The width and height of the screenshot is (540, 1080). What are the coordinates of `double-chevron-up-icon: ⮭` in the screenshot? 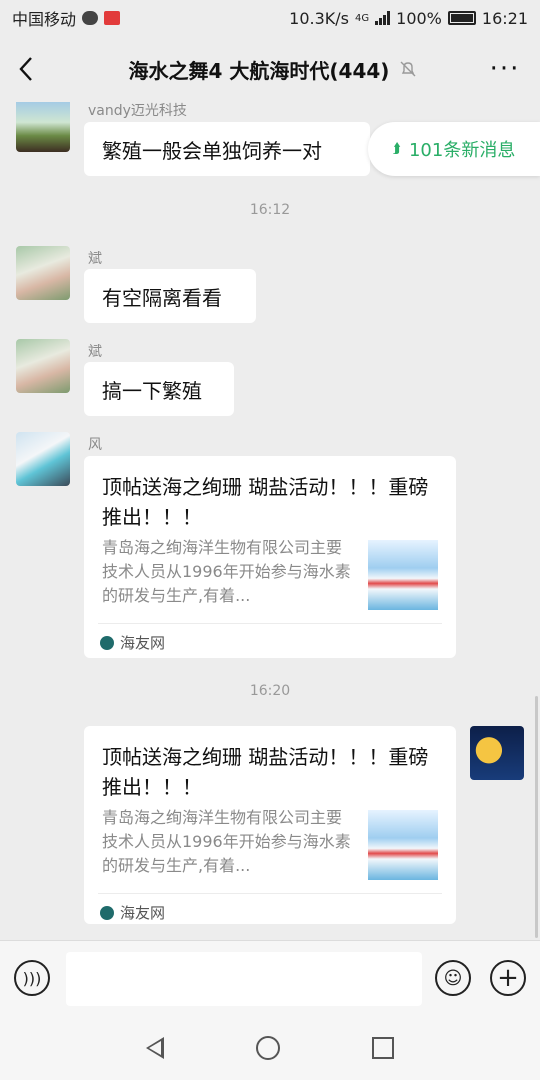 It's located at (396, 149).